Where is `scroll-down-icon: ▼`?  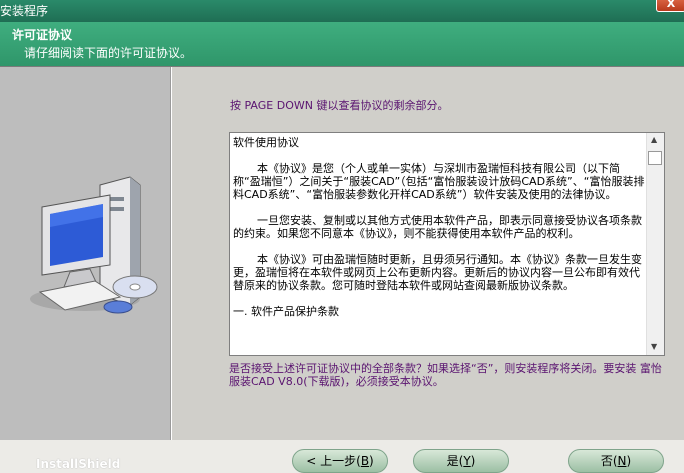 scroll-down-icon: ▼ is located at coordinates (654, 346).